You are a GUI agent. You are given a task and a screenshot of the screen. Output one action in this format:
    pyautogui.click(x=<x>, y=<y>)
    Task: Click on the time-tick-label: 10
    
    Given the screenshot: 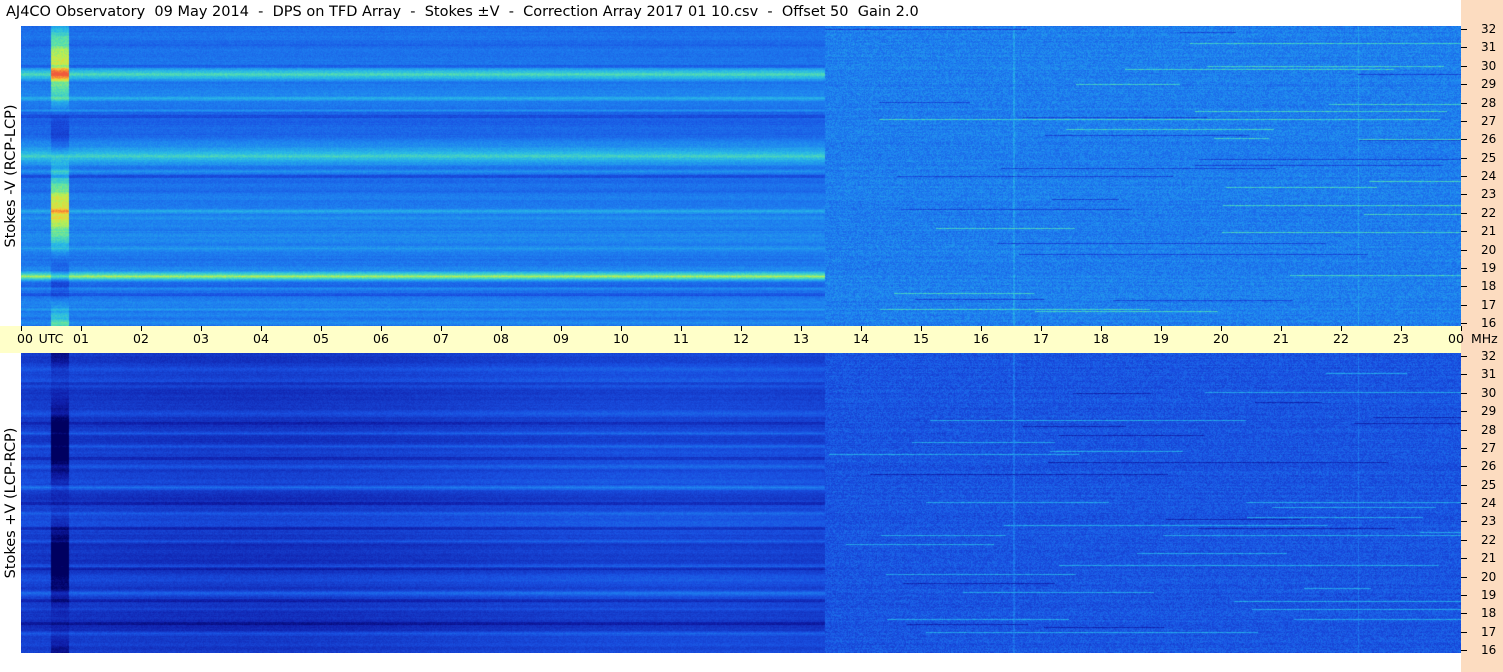 What is the action you would take?
    pyautogui.click(x=621, y=338)
    